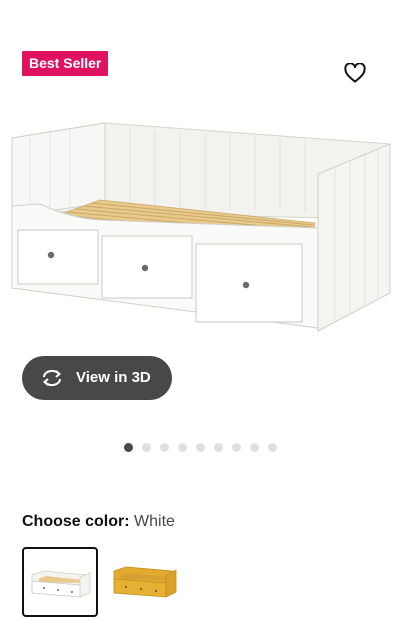 The height and width of the screenshot is (620, 400). I want to click on white-daybed-thumbnail, so click(61, 584).